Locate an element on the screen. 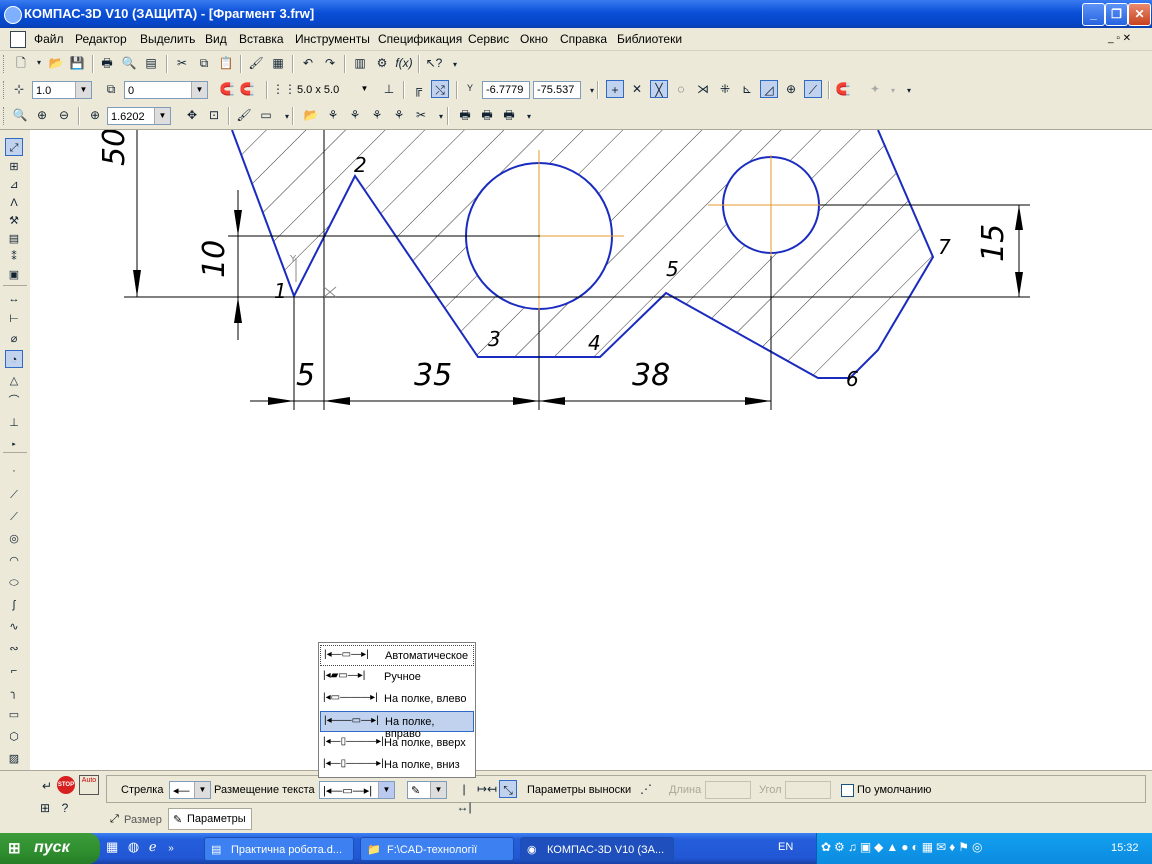  spec-panel-icon: ▣ is located at coordinates (14, 275).